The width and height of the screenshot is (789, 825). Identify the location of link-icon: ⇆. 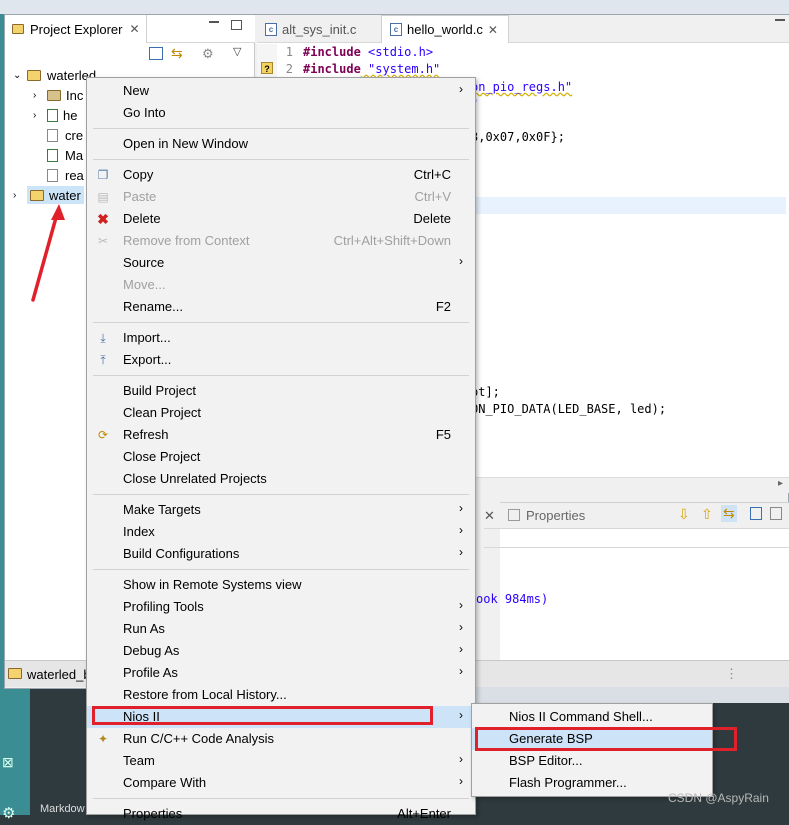
(729, 513).